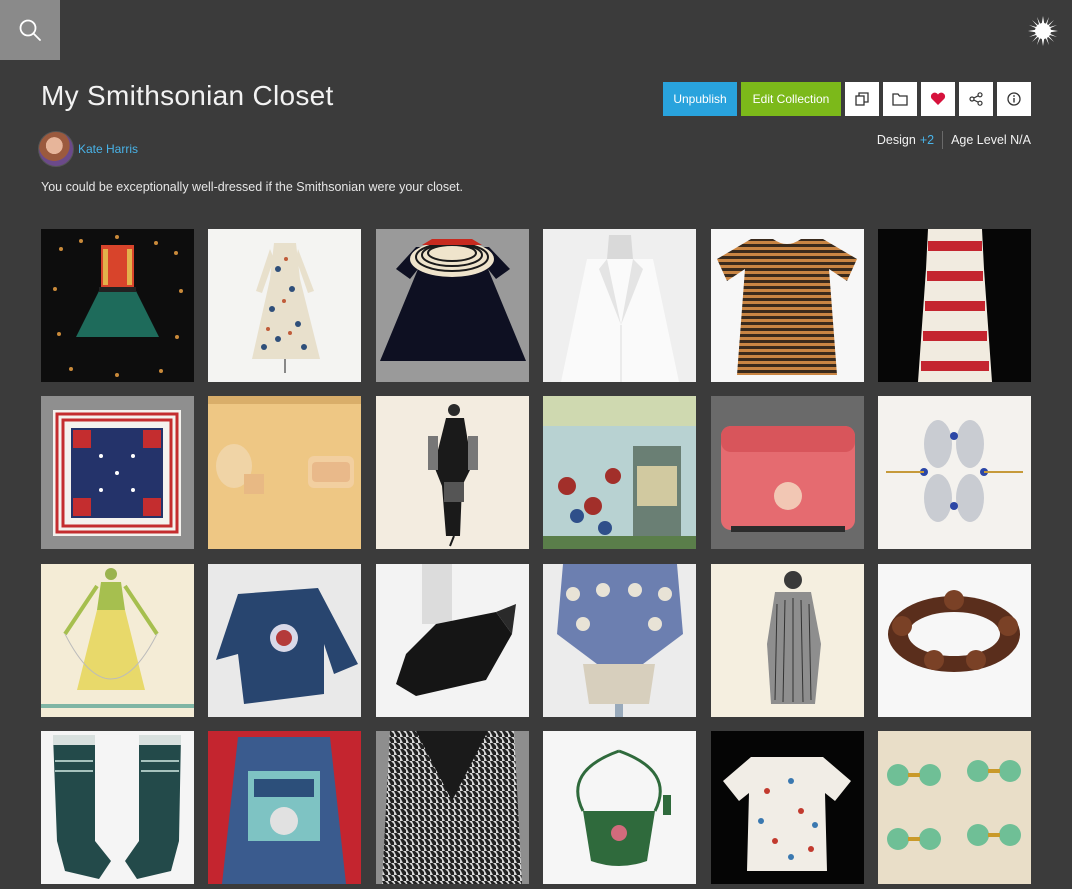 This screenshot has width=1072, height=889. I want to click on item-ruffled-blue-garment, so click(620, 640).